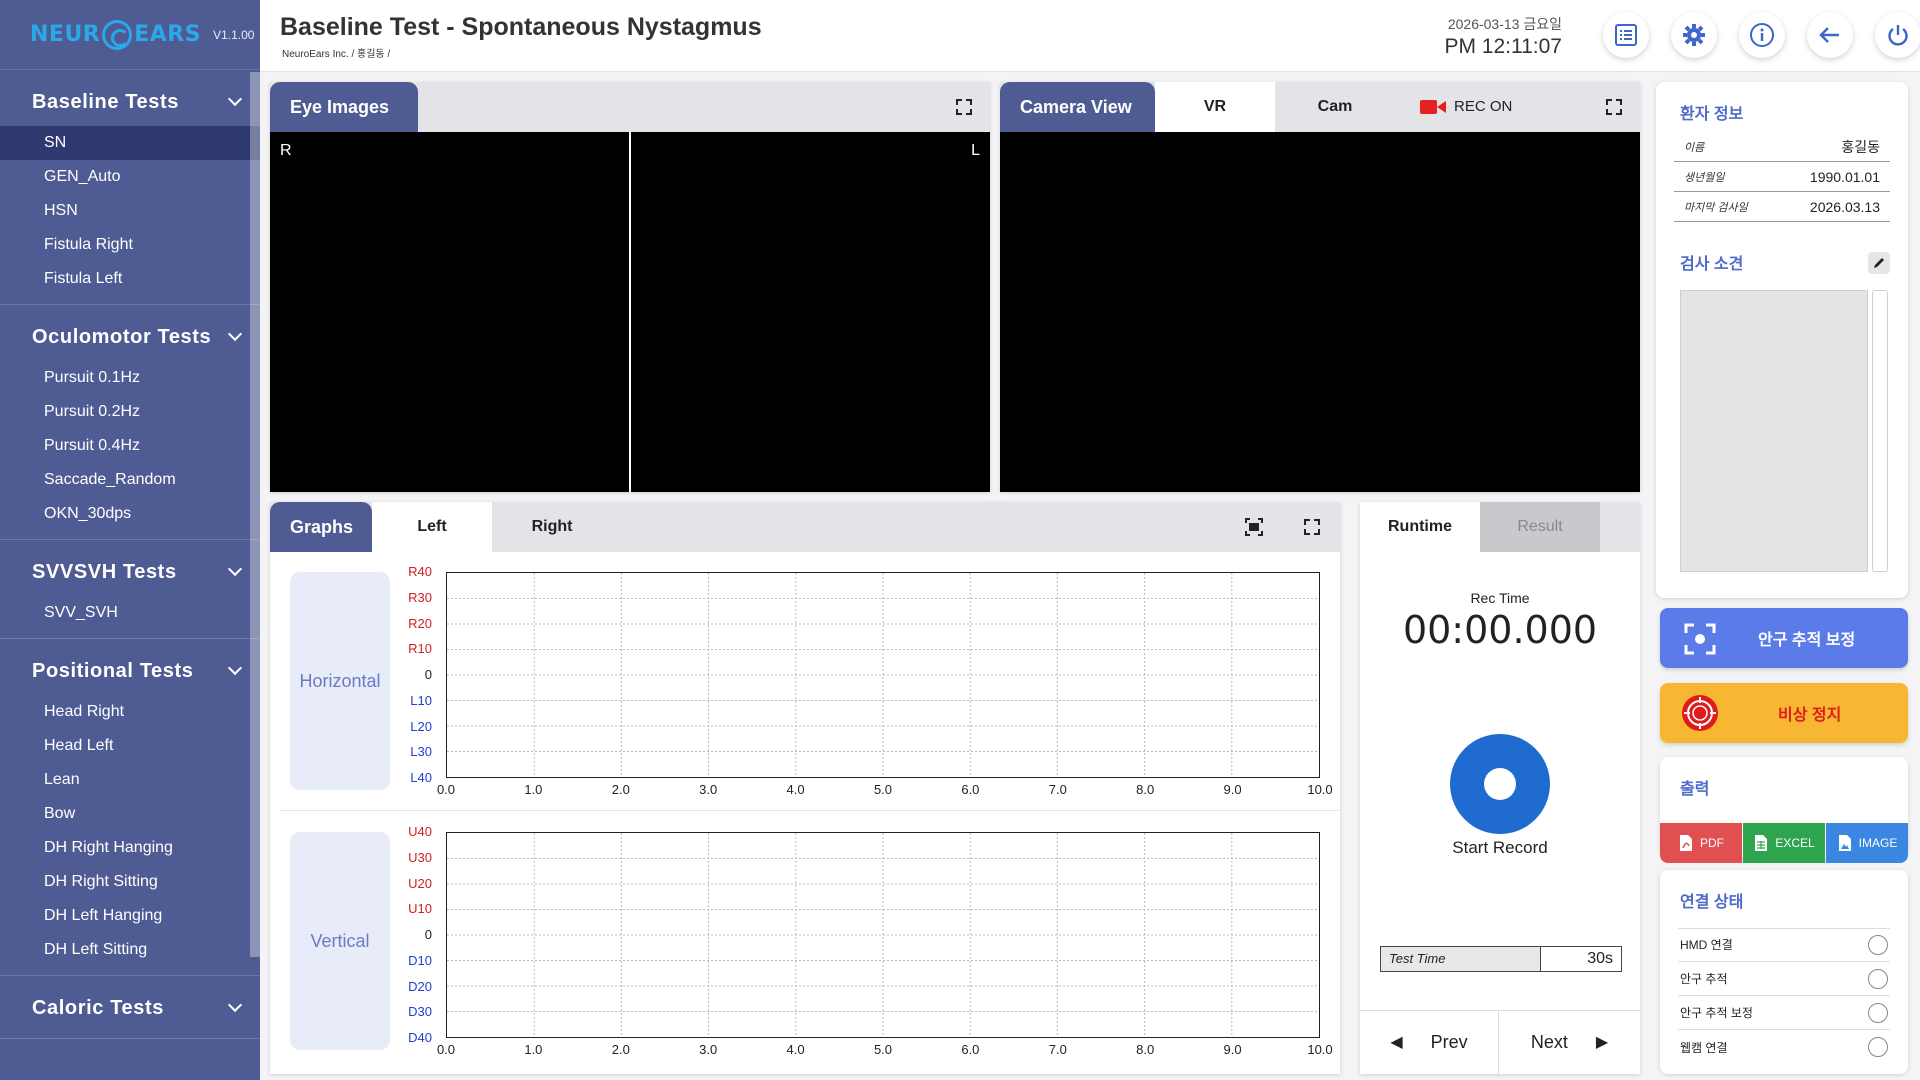  What do you see at coordinates (130, 568) in the screenshot?
I see `nav-section-header: SVVSVH Tests` at bounding box center [130, 568].